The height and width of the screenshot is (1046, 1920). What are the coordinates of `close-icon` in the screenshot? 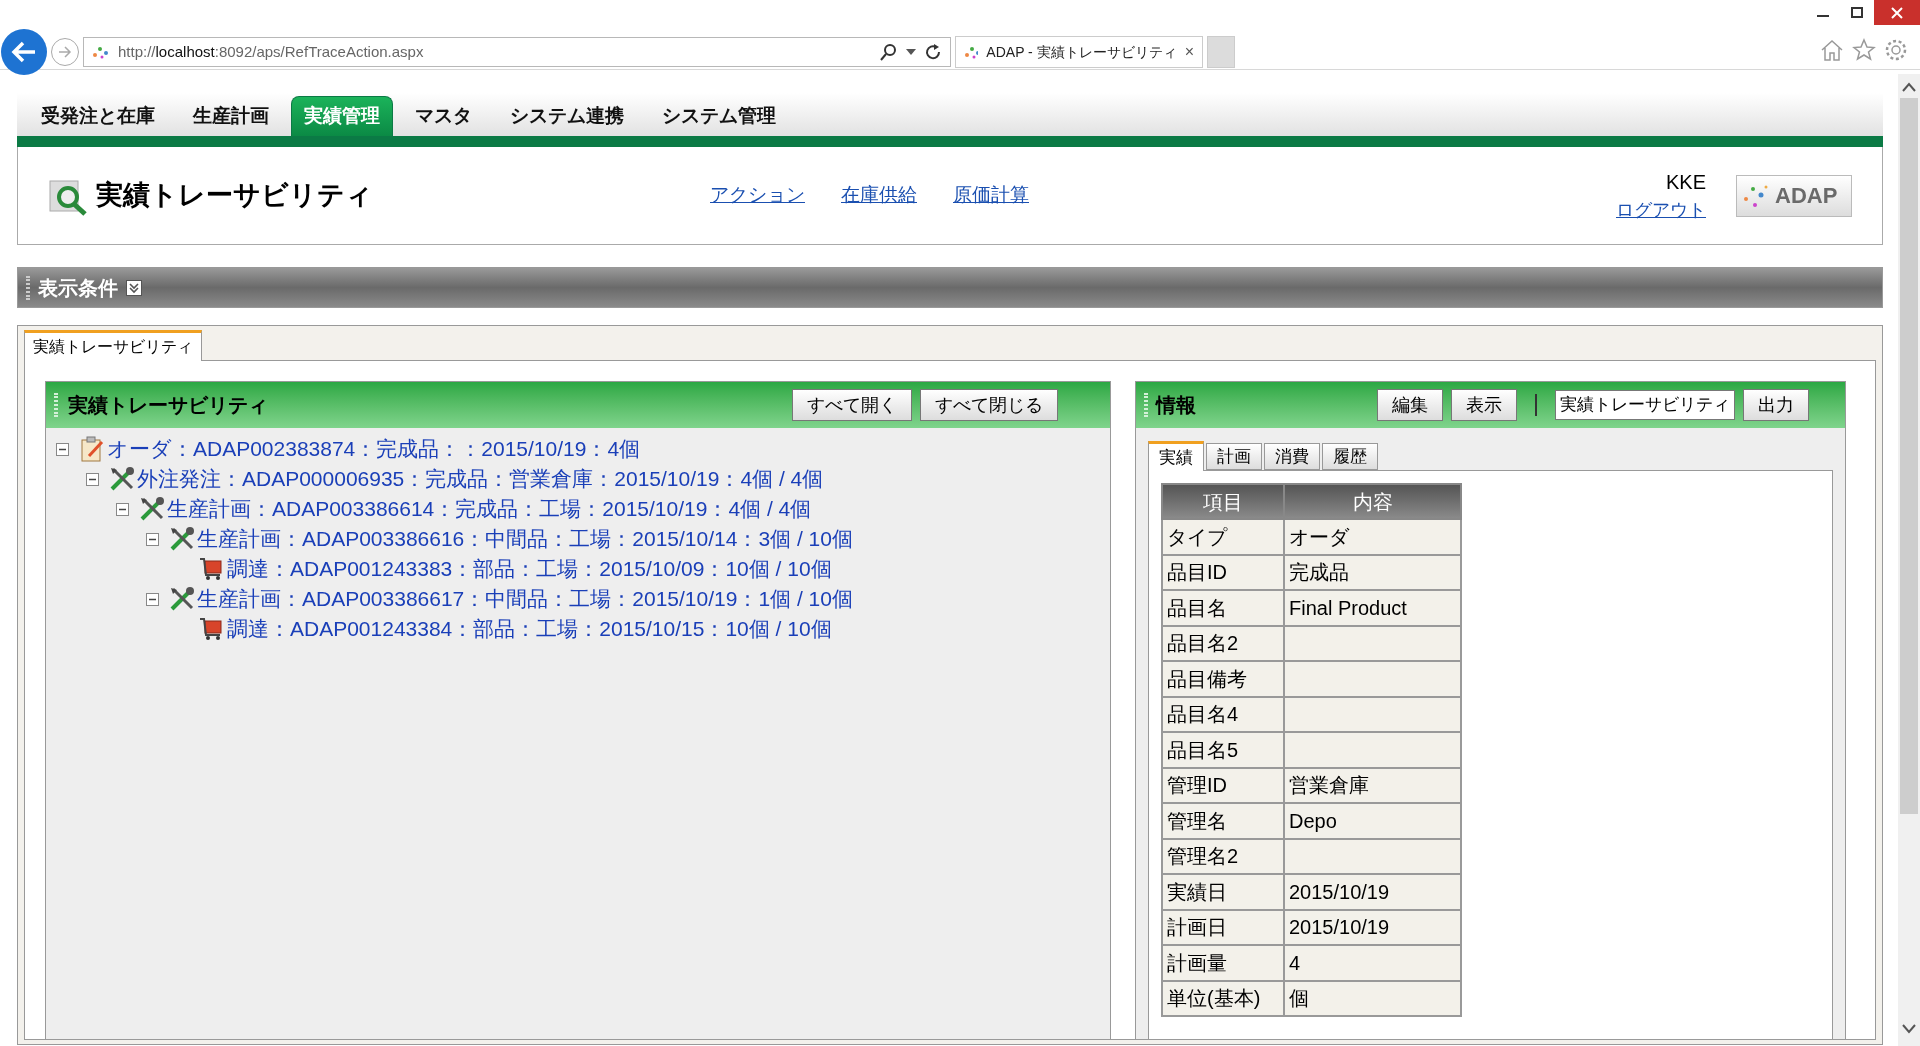 It's located at (1897, 12).